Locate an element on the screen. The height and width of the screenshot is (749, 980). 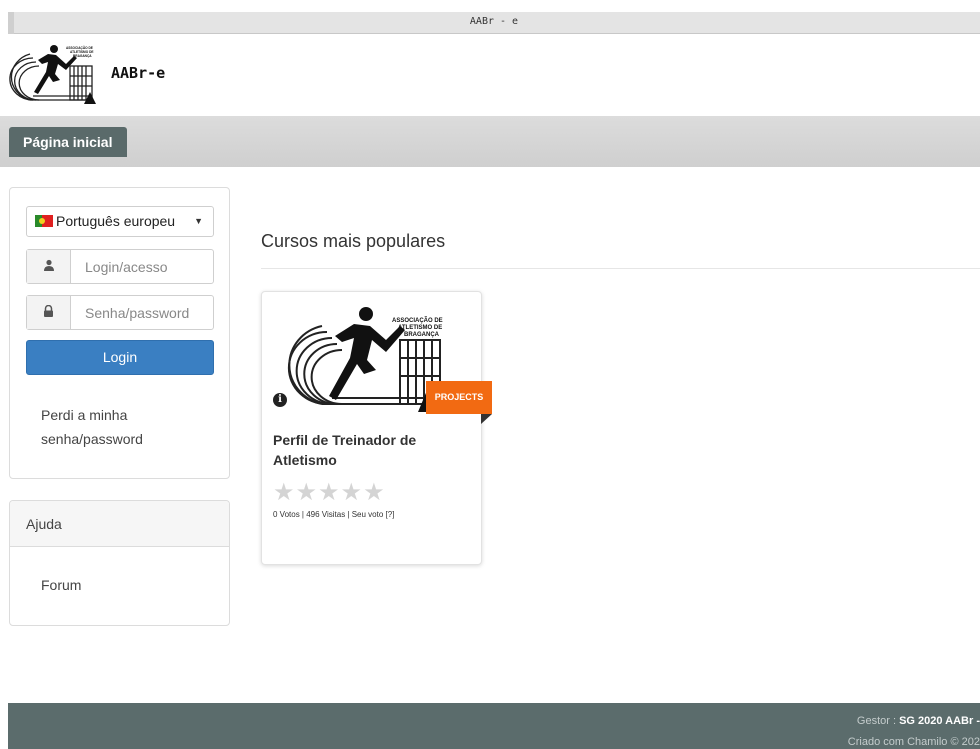
footer-powered-by: Criado com Chamilo © 202 is located at coordinates (914, 742).